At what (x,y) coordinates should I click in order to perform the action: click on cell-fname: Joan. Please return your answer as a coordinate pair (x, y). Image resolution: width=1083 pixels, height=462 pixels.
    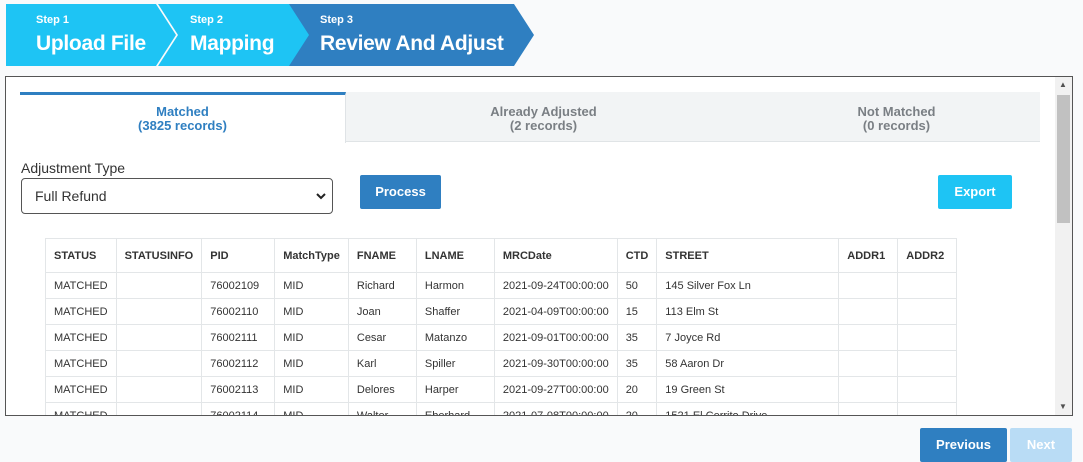
    Looking at the image, I should click on (382, 311).